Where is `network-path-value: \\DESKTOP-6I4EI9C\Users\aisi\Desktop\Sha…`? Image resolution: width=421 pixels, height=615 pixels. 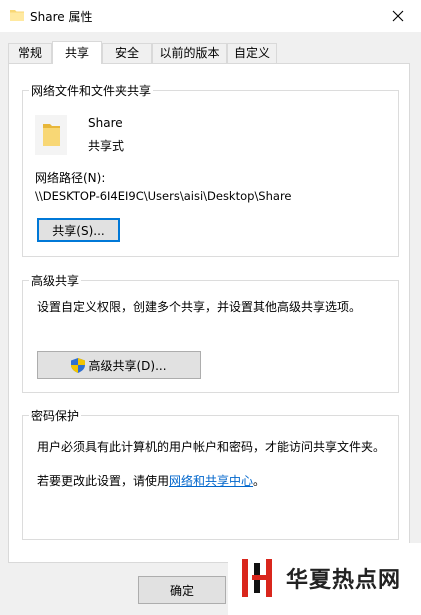 network-path-value: \\DESKTOP-6I4EI9C\Users\aisi\Desktop\Sha… is located at coordinates (163, 196).